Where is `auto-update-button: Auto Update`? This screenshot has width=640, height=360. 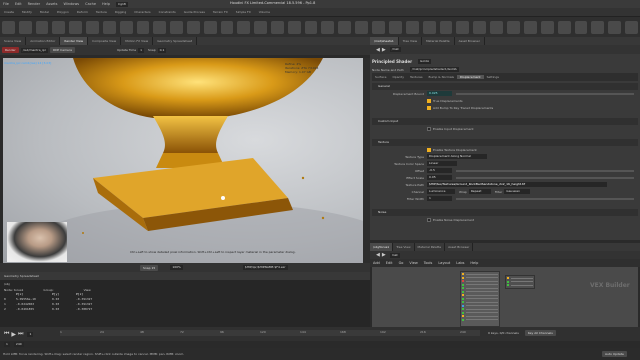
auto-update-button: Auto Update is located at coordinates (614, 354).